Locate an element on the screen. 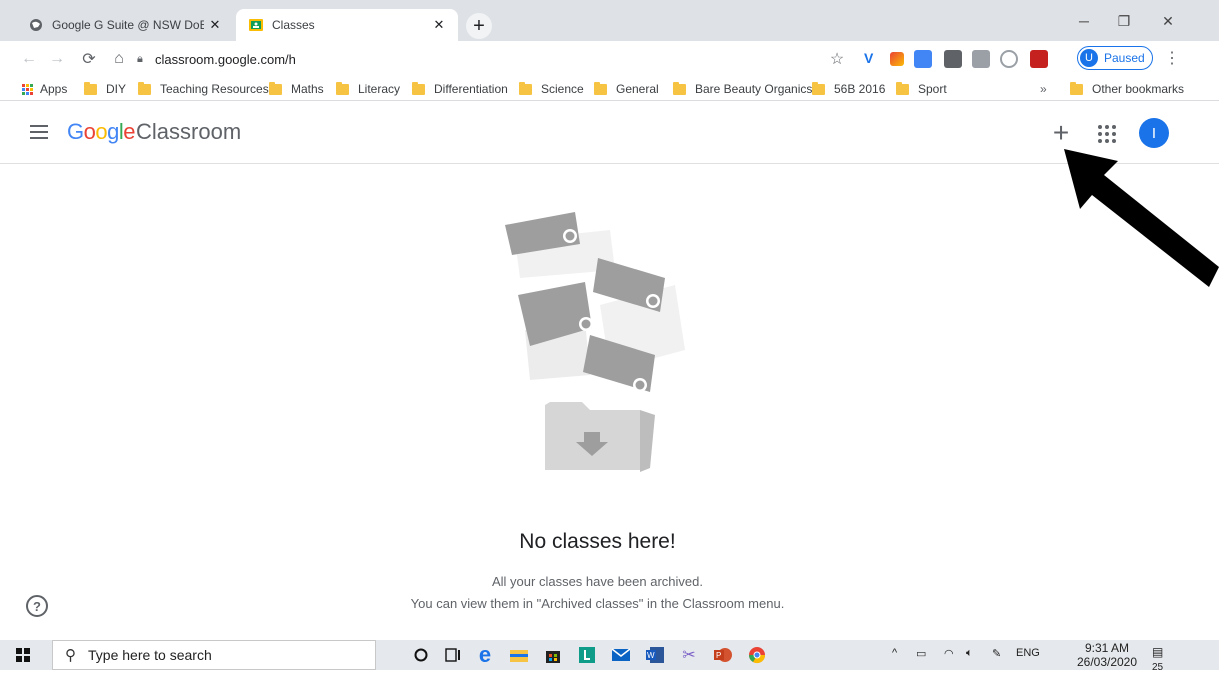 The width and height of the screenshot is (1219, 673). back-icon: ← is located at coordinates (29, 59).